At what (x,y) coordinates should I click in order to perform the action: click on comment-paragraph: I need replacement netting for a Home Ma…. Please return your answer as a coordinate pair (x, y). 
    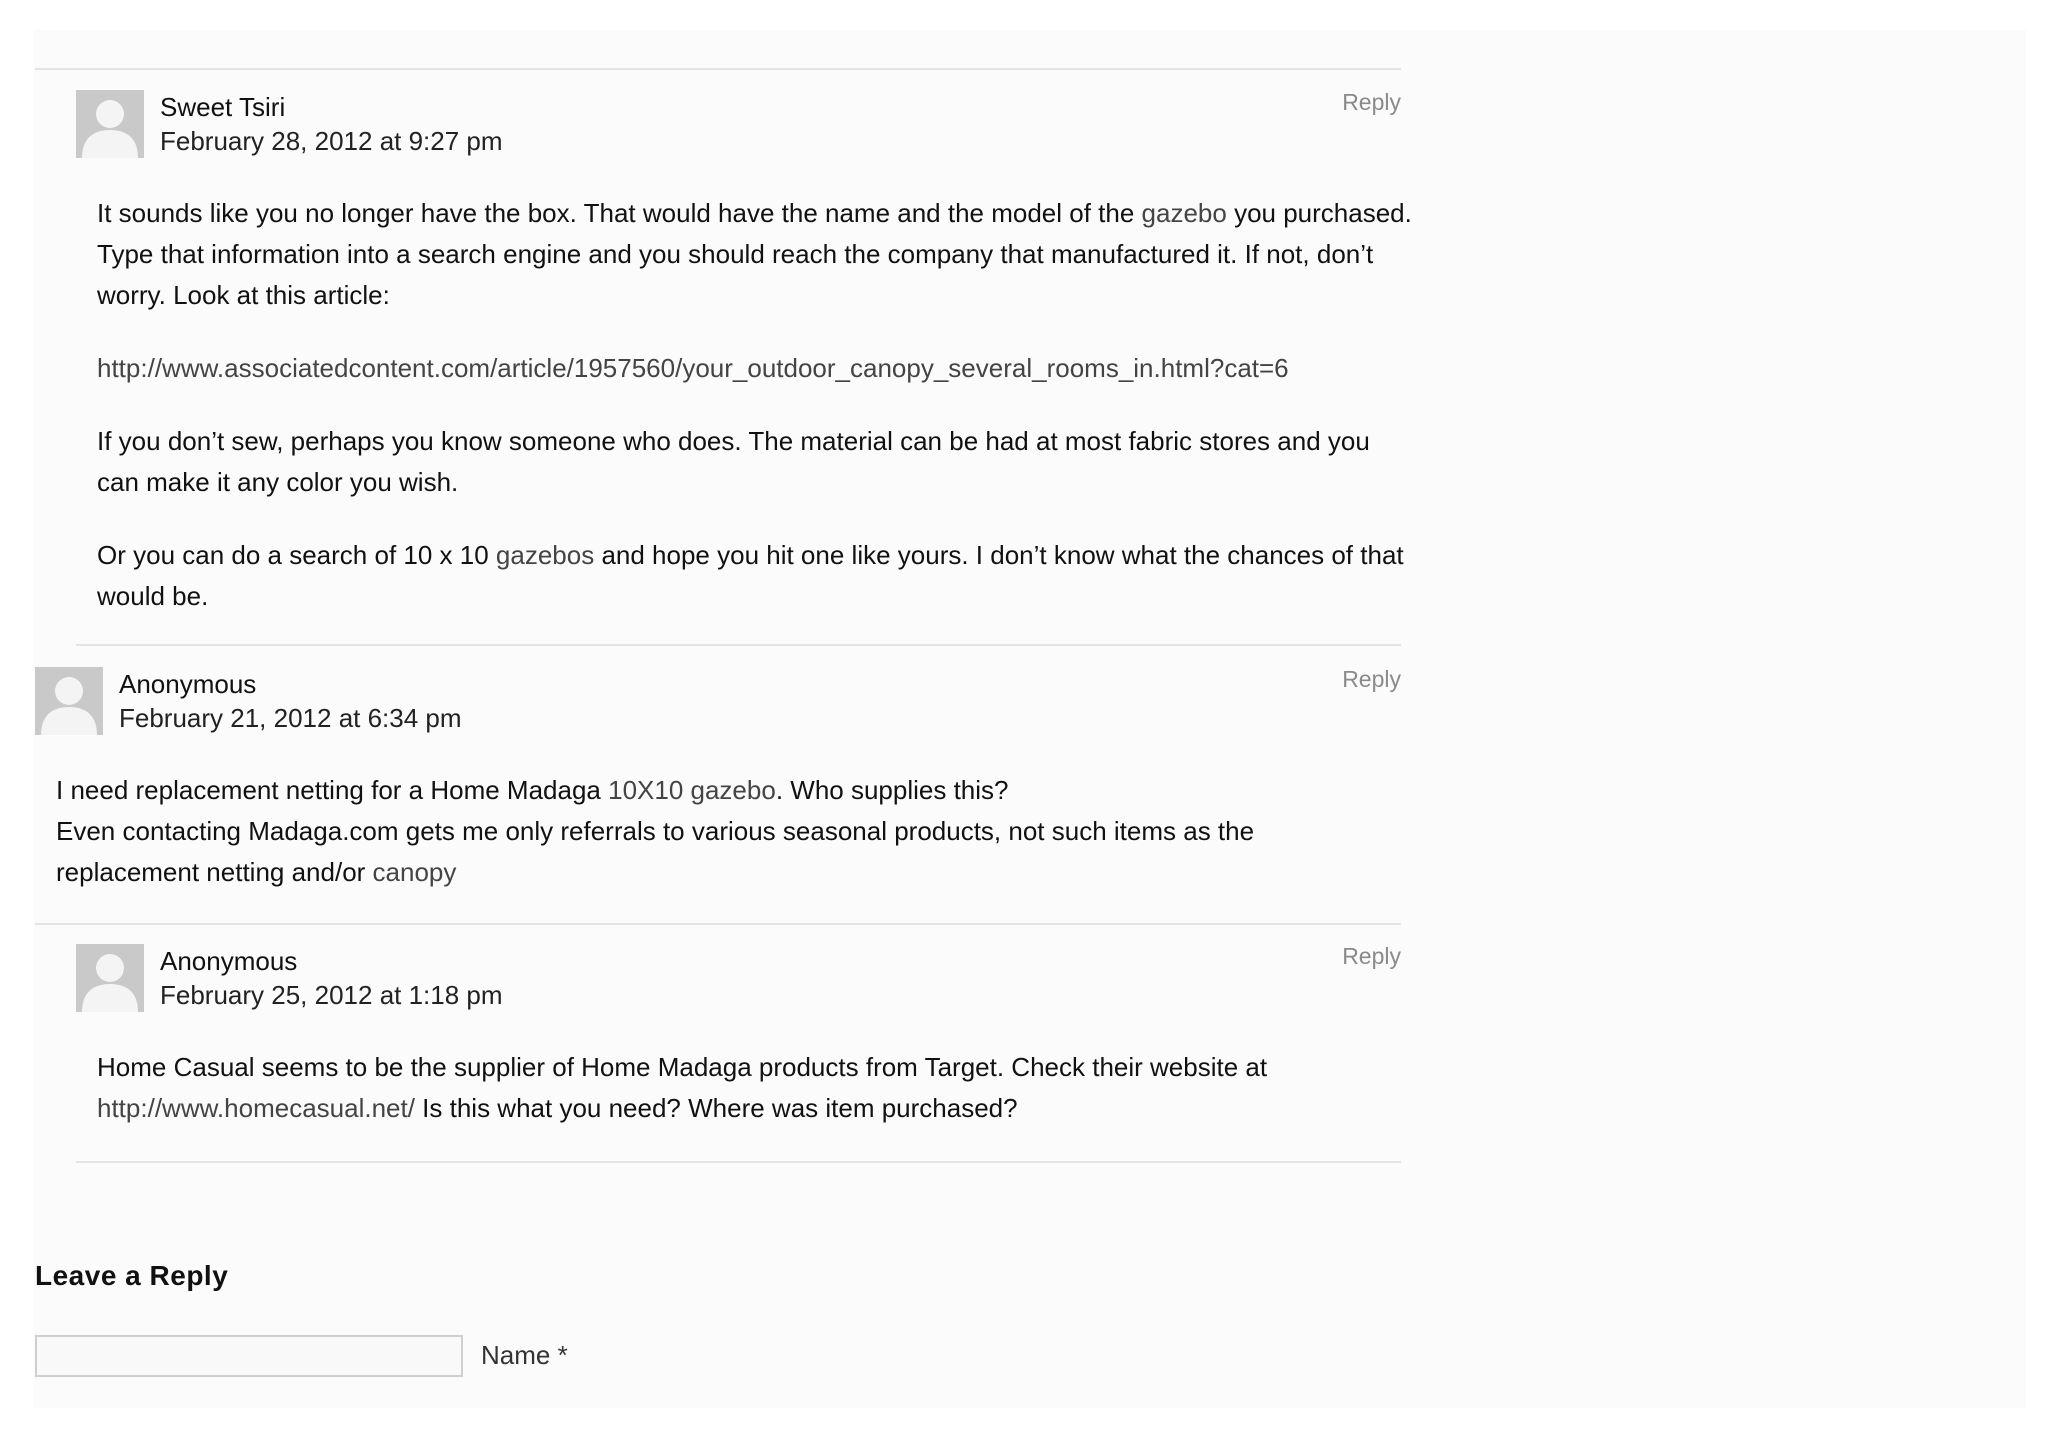
    Looking at the image, I should click on (726, 831).